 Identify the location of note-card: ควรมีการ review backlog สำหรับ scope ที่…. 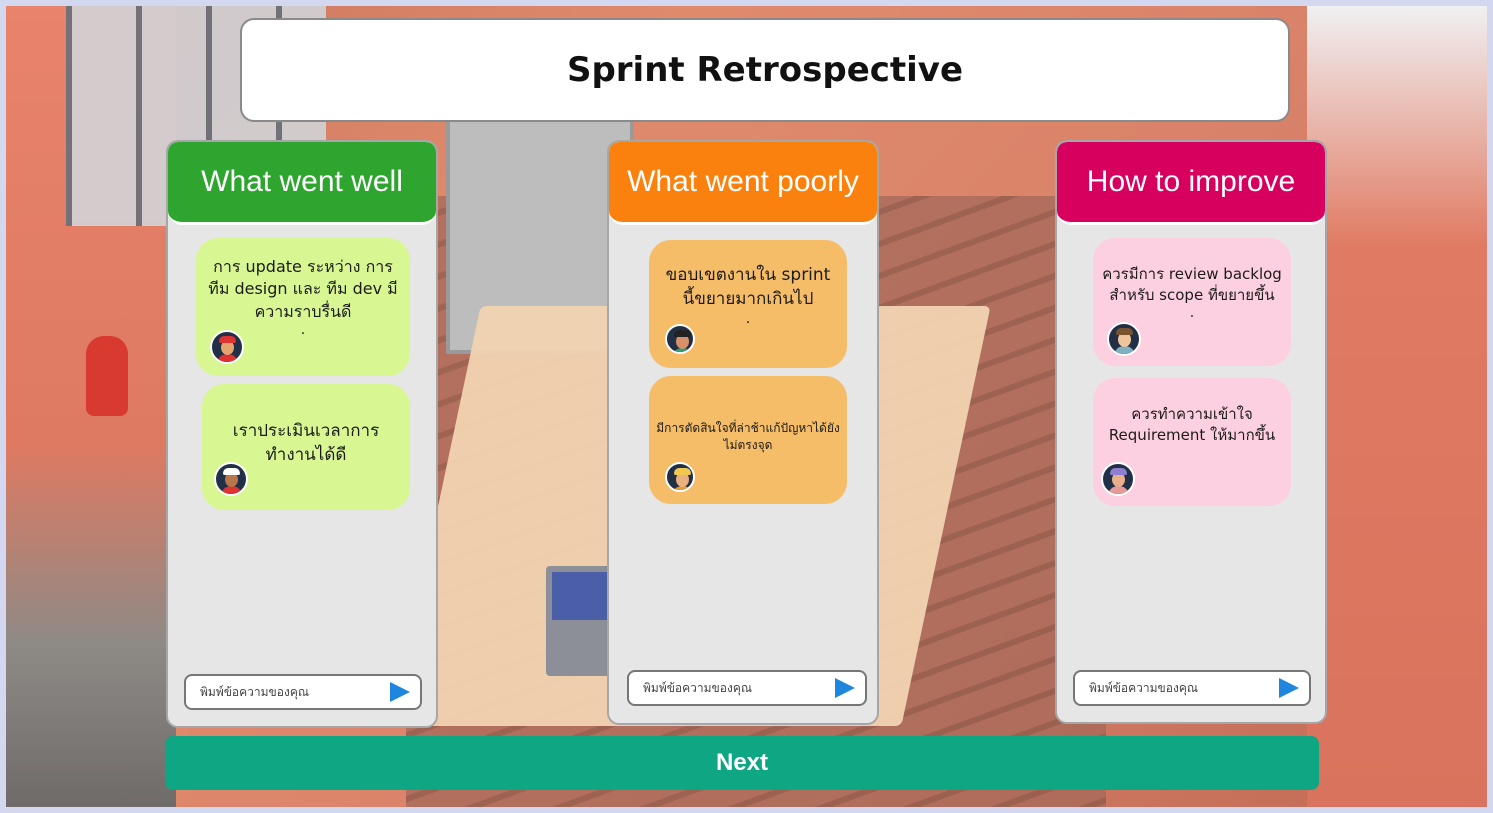
(1192, 302).